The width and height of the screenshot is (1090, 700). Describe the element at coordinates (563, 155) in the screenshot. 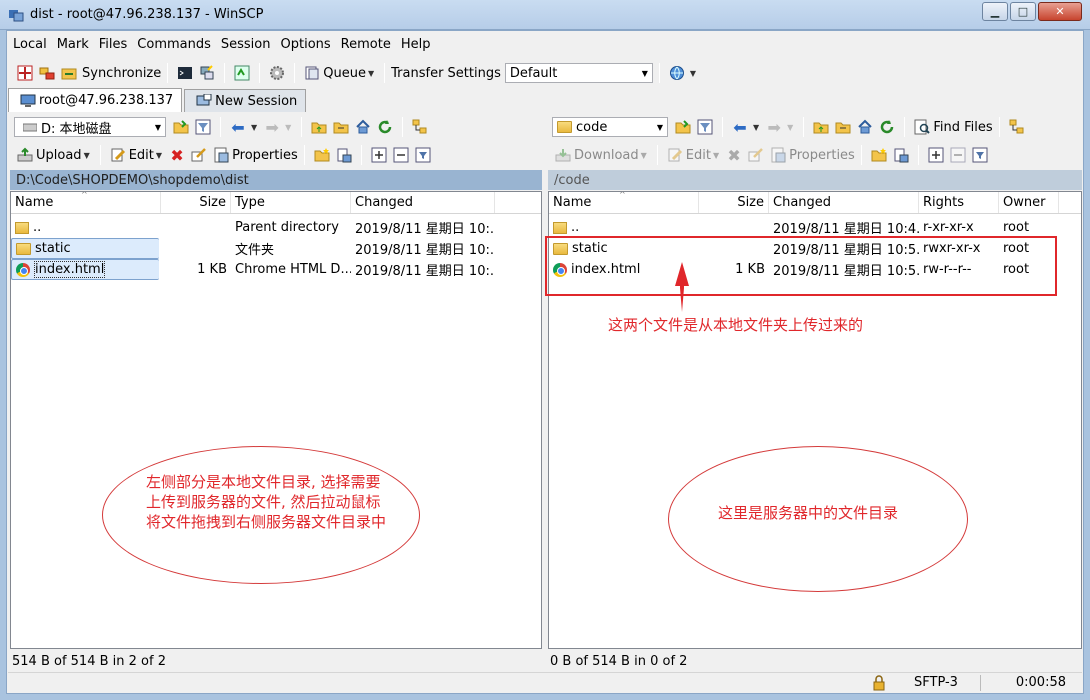

I see `download-icon` at that location.